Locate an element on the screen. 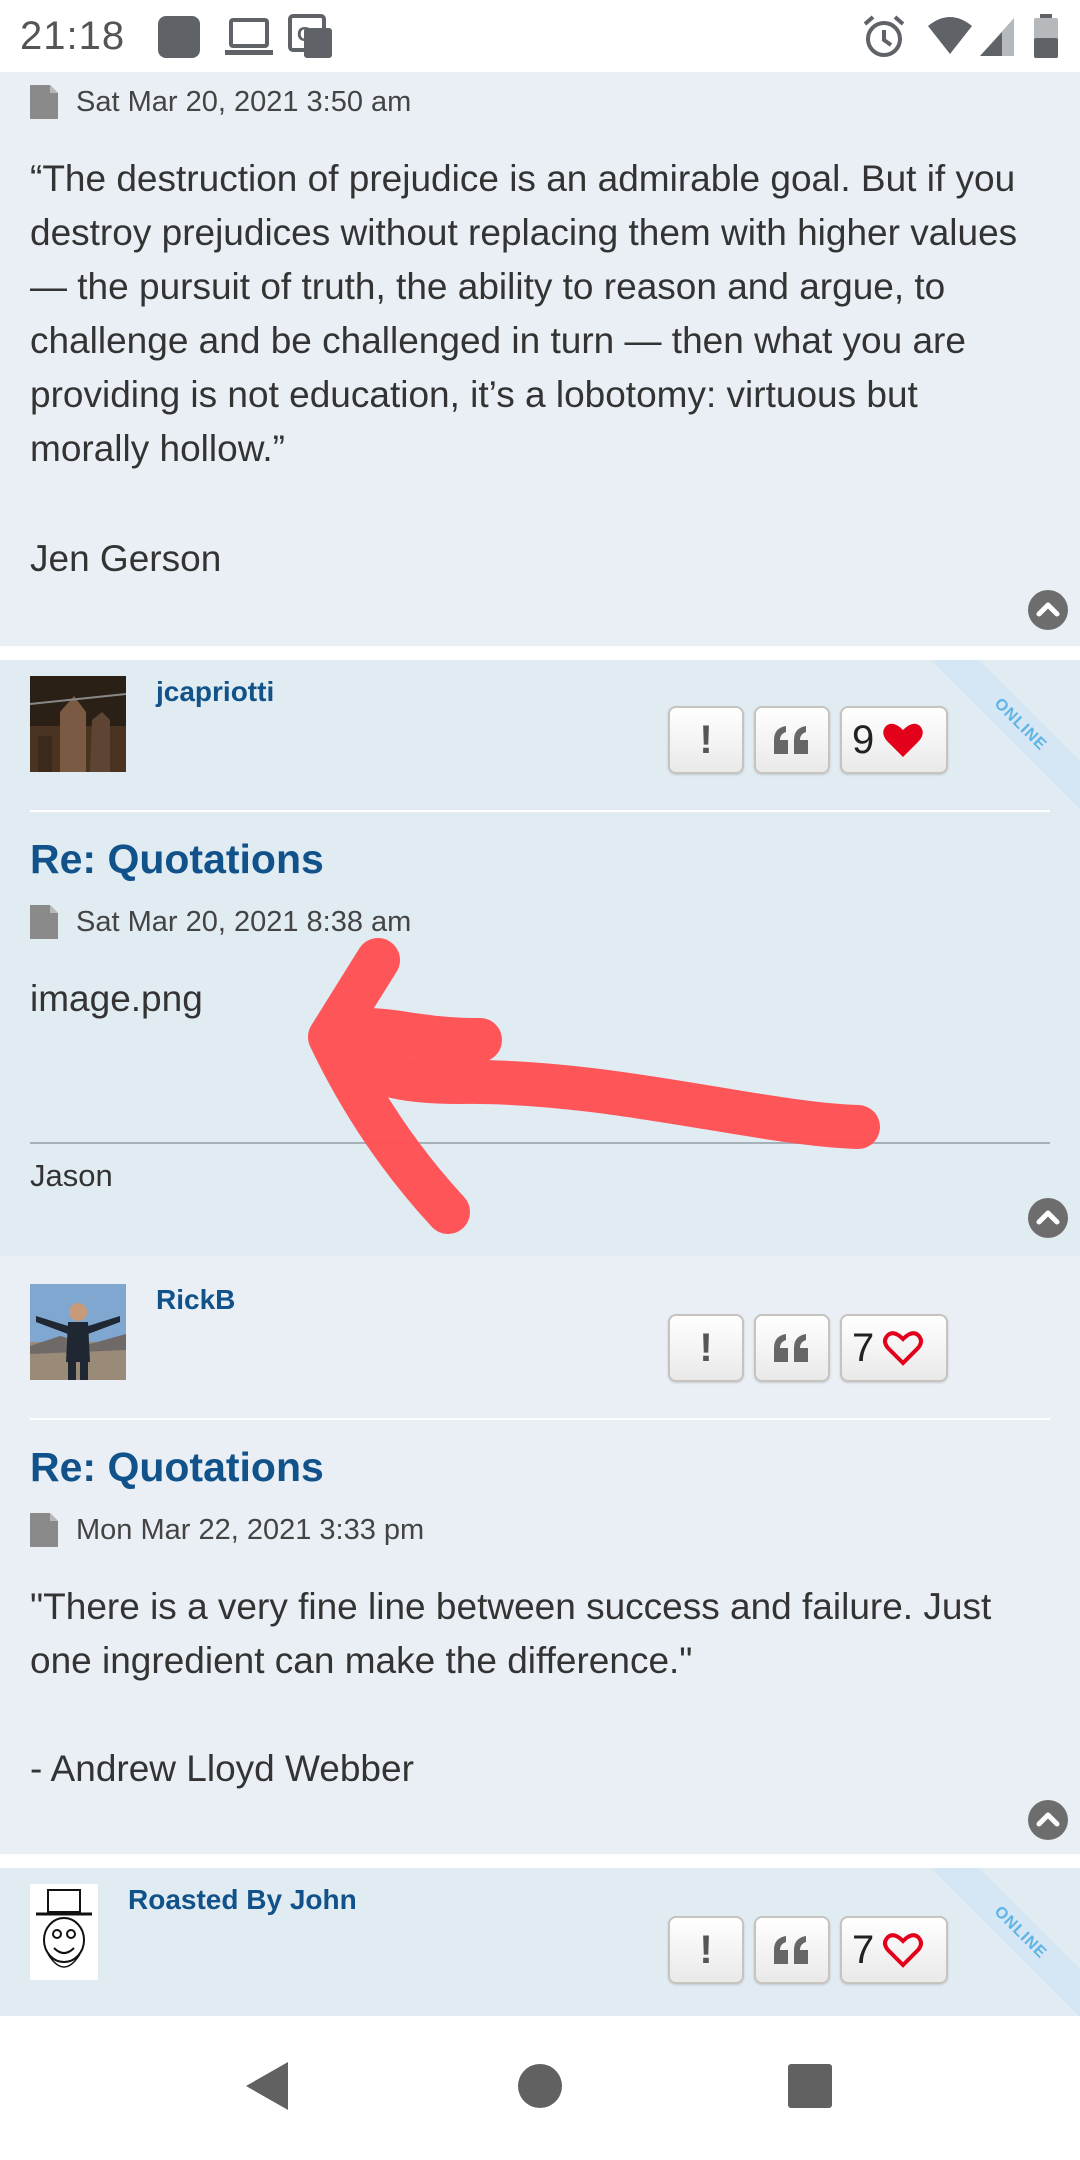 Image resolution: width=1080 pixels, height=2160 pixels. translate-icon: G is located at coordinates (310, 36).